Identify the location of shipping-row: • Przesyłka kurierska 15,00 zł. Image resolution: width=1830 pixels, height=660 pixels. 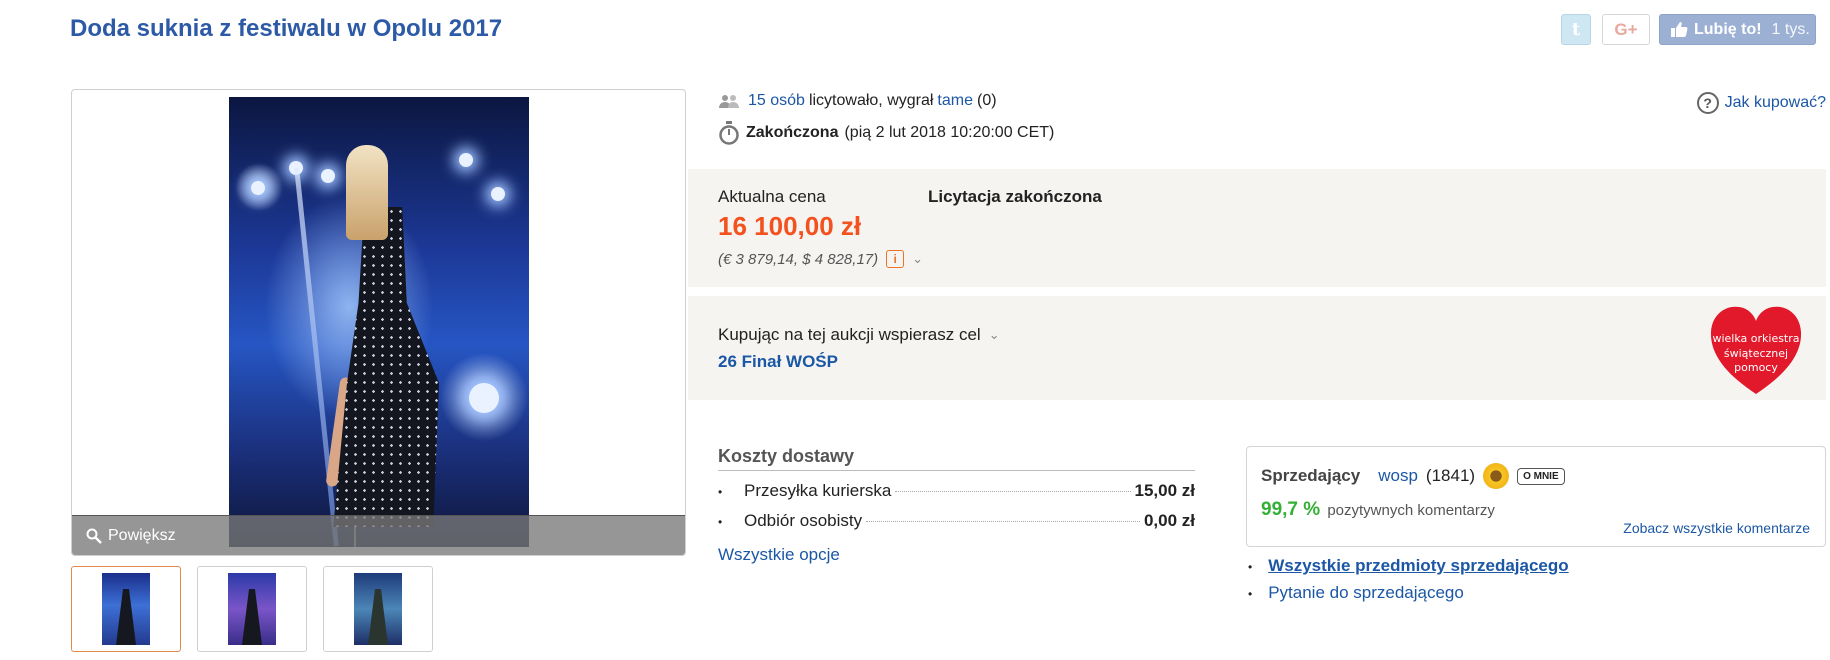
(956, 491).